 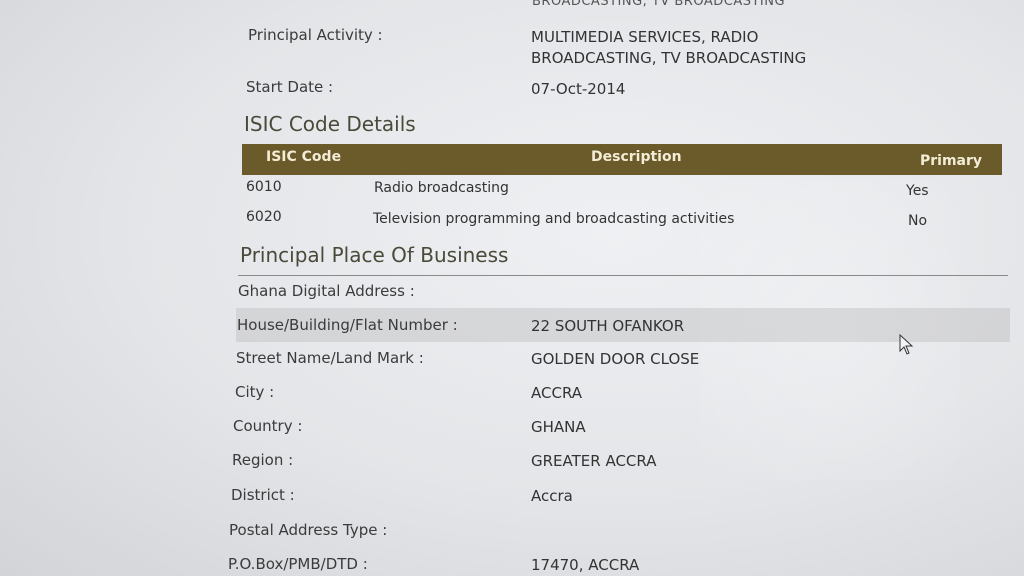 I want to click on street-name-label: Street Name/Land Mark :, so click(x=330, y=358).